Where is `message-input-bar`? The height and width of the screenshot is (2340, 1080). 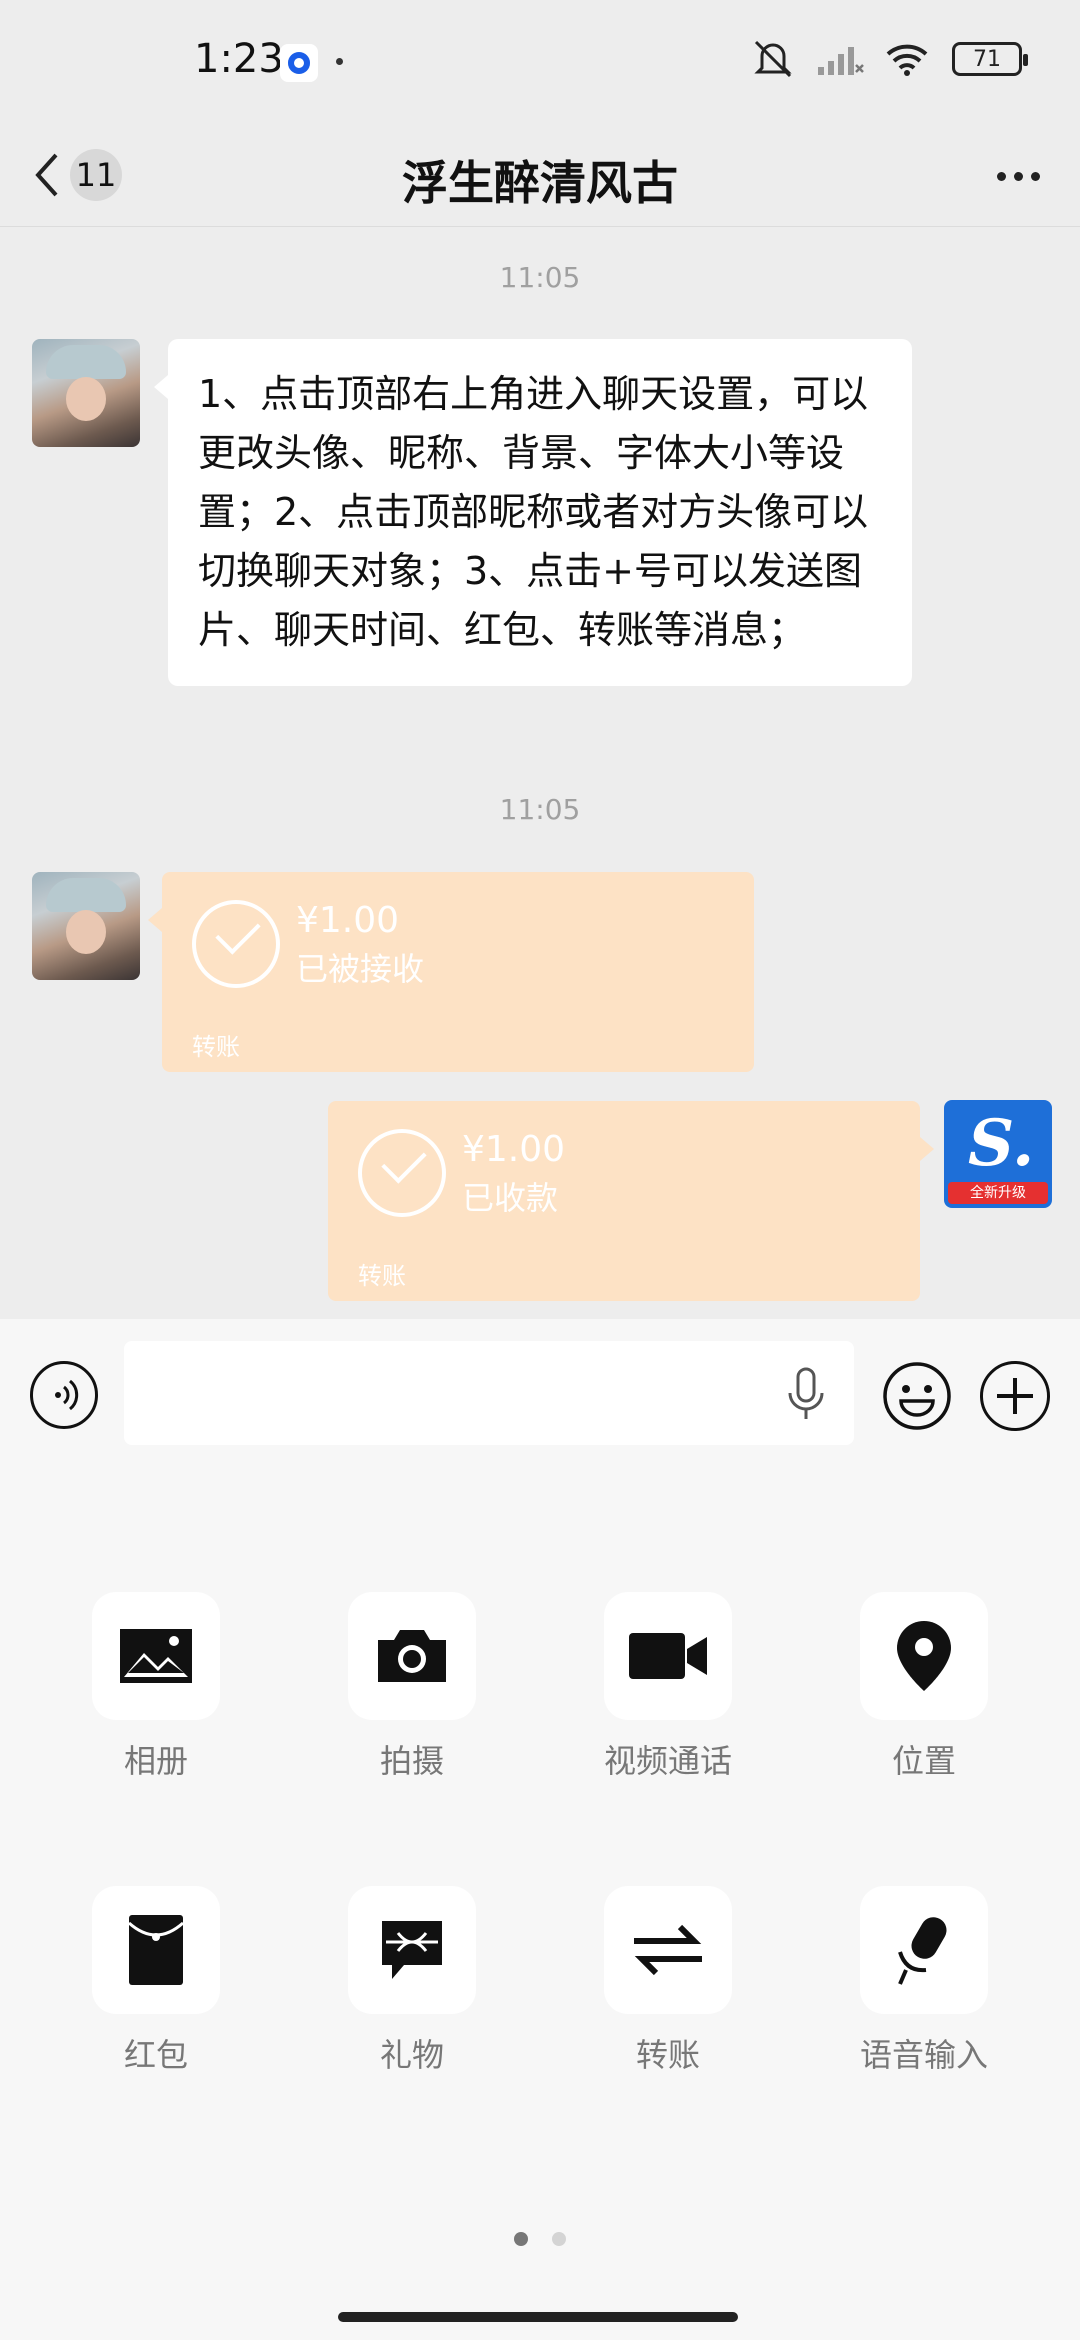 message-input-bar is located at coordinates (540, 1395).